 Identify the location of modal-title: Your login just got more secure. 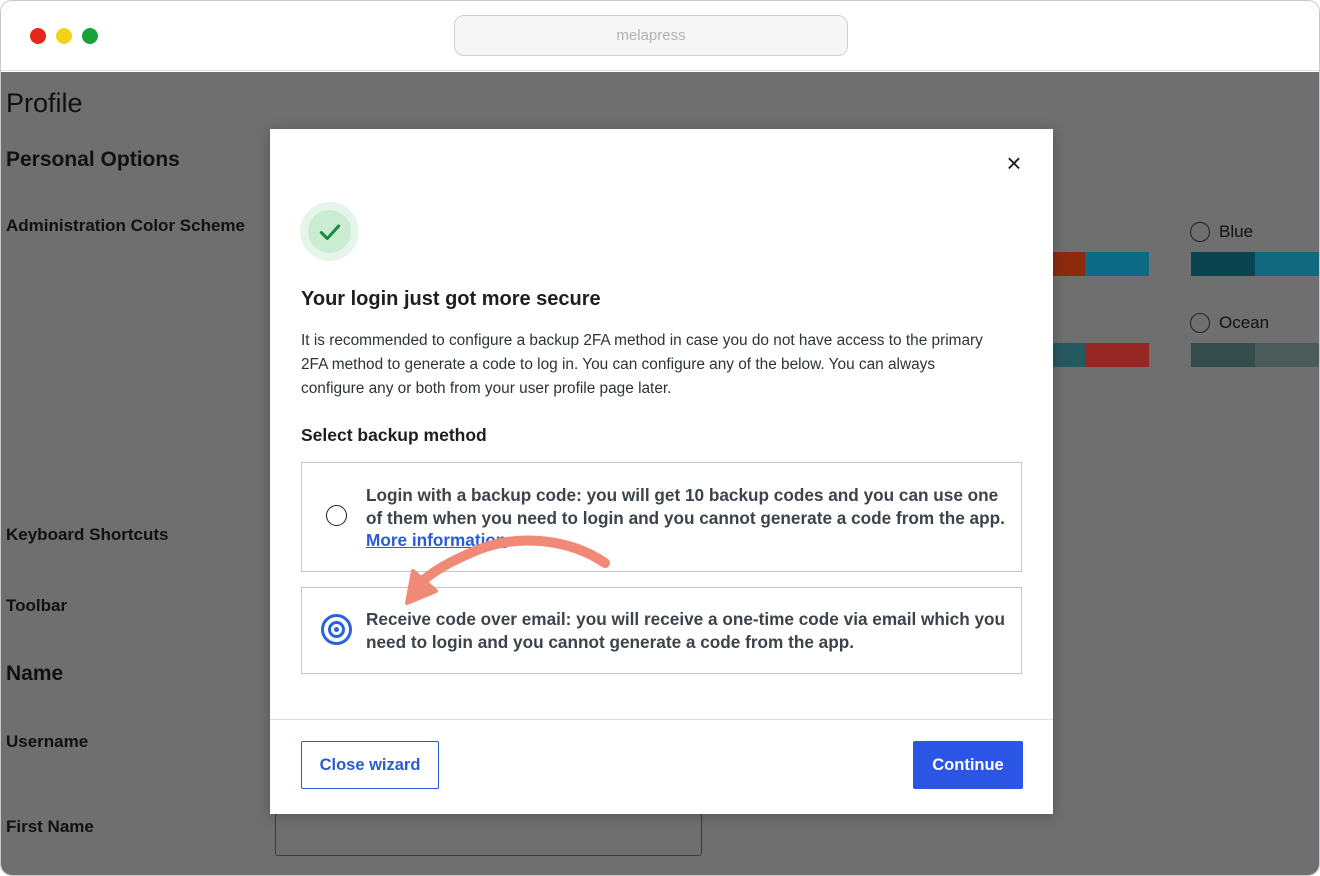
(451, 299).